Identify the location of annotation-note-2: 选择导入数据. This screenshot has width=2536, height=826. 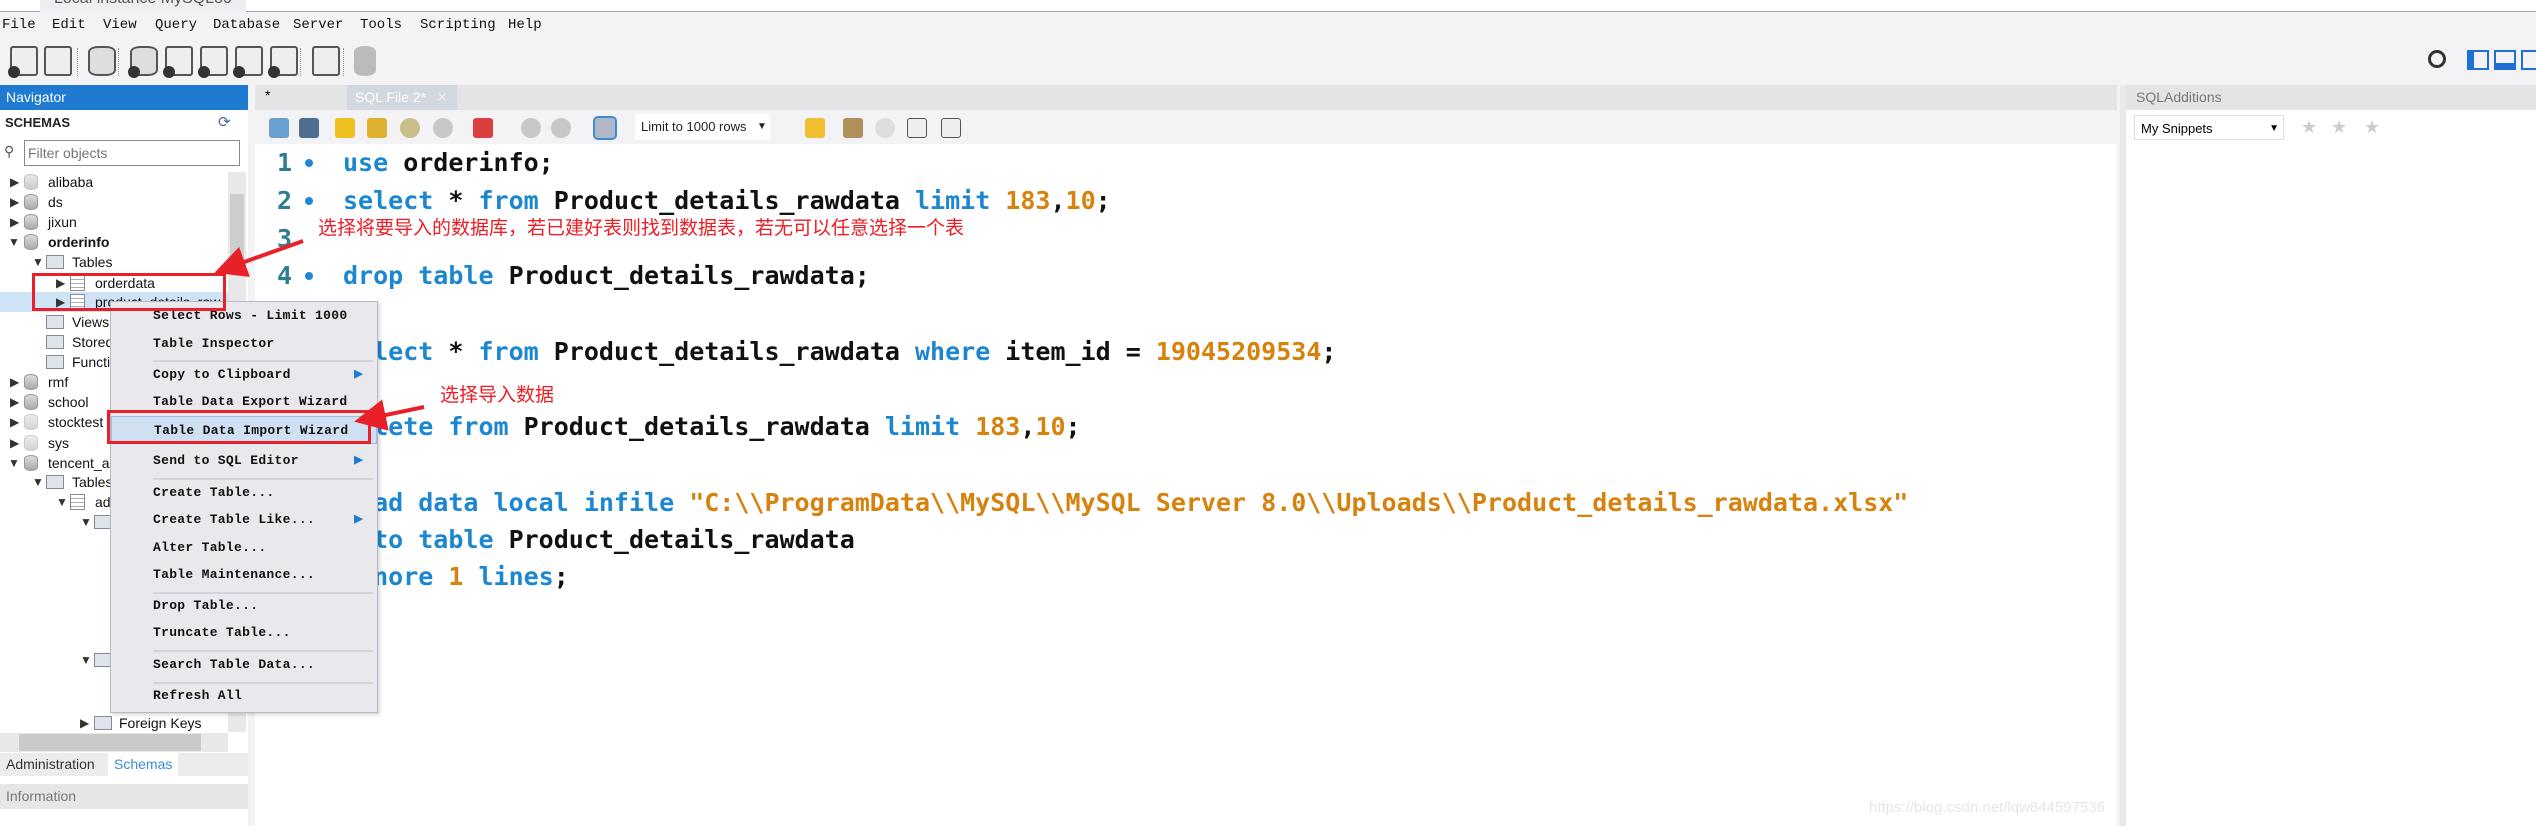
(497, 395).